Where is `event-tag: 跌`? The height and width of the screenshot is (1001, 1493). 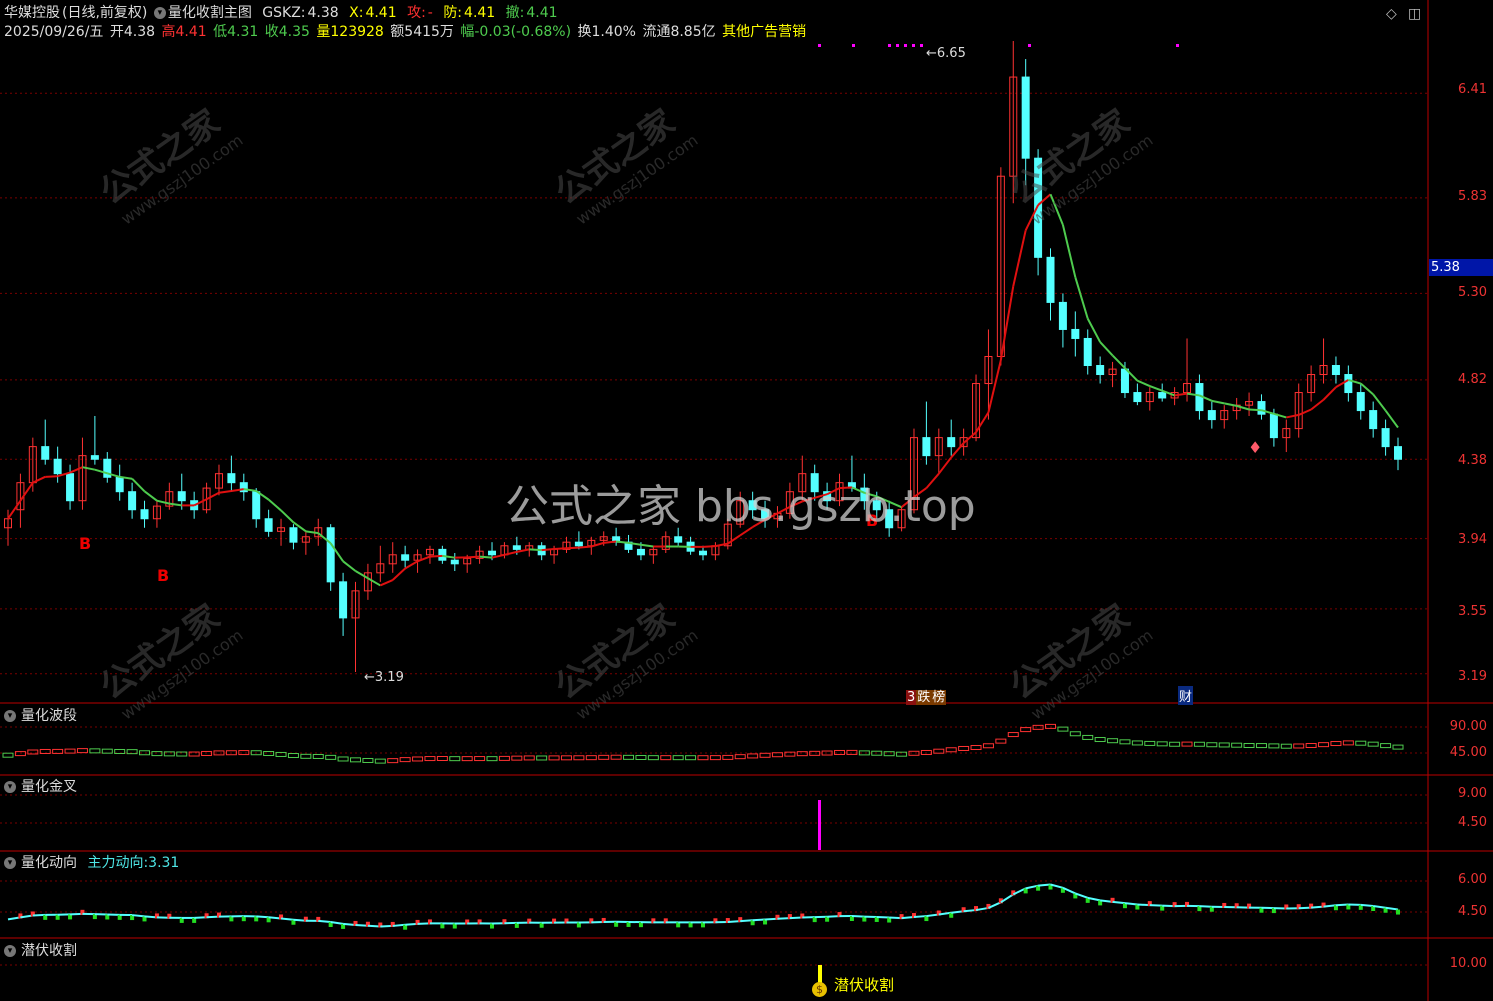
event-tag: 跌 is located at coordinates (924, 697).